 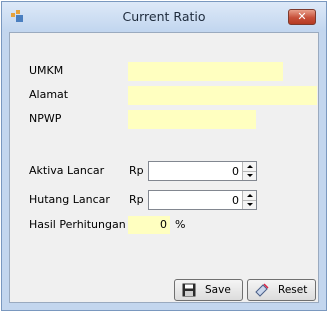 I want to click on title-bar: Current Ratio ✕, so click(x=164, y=16).